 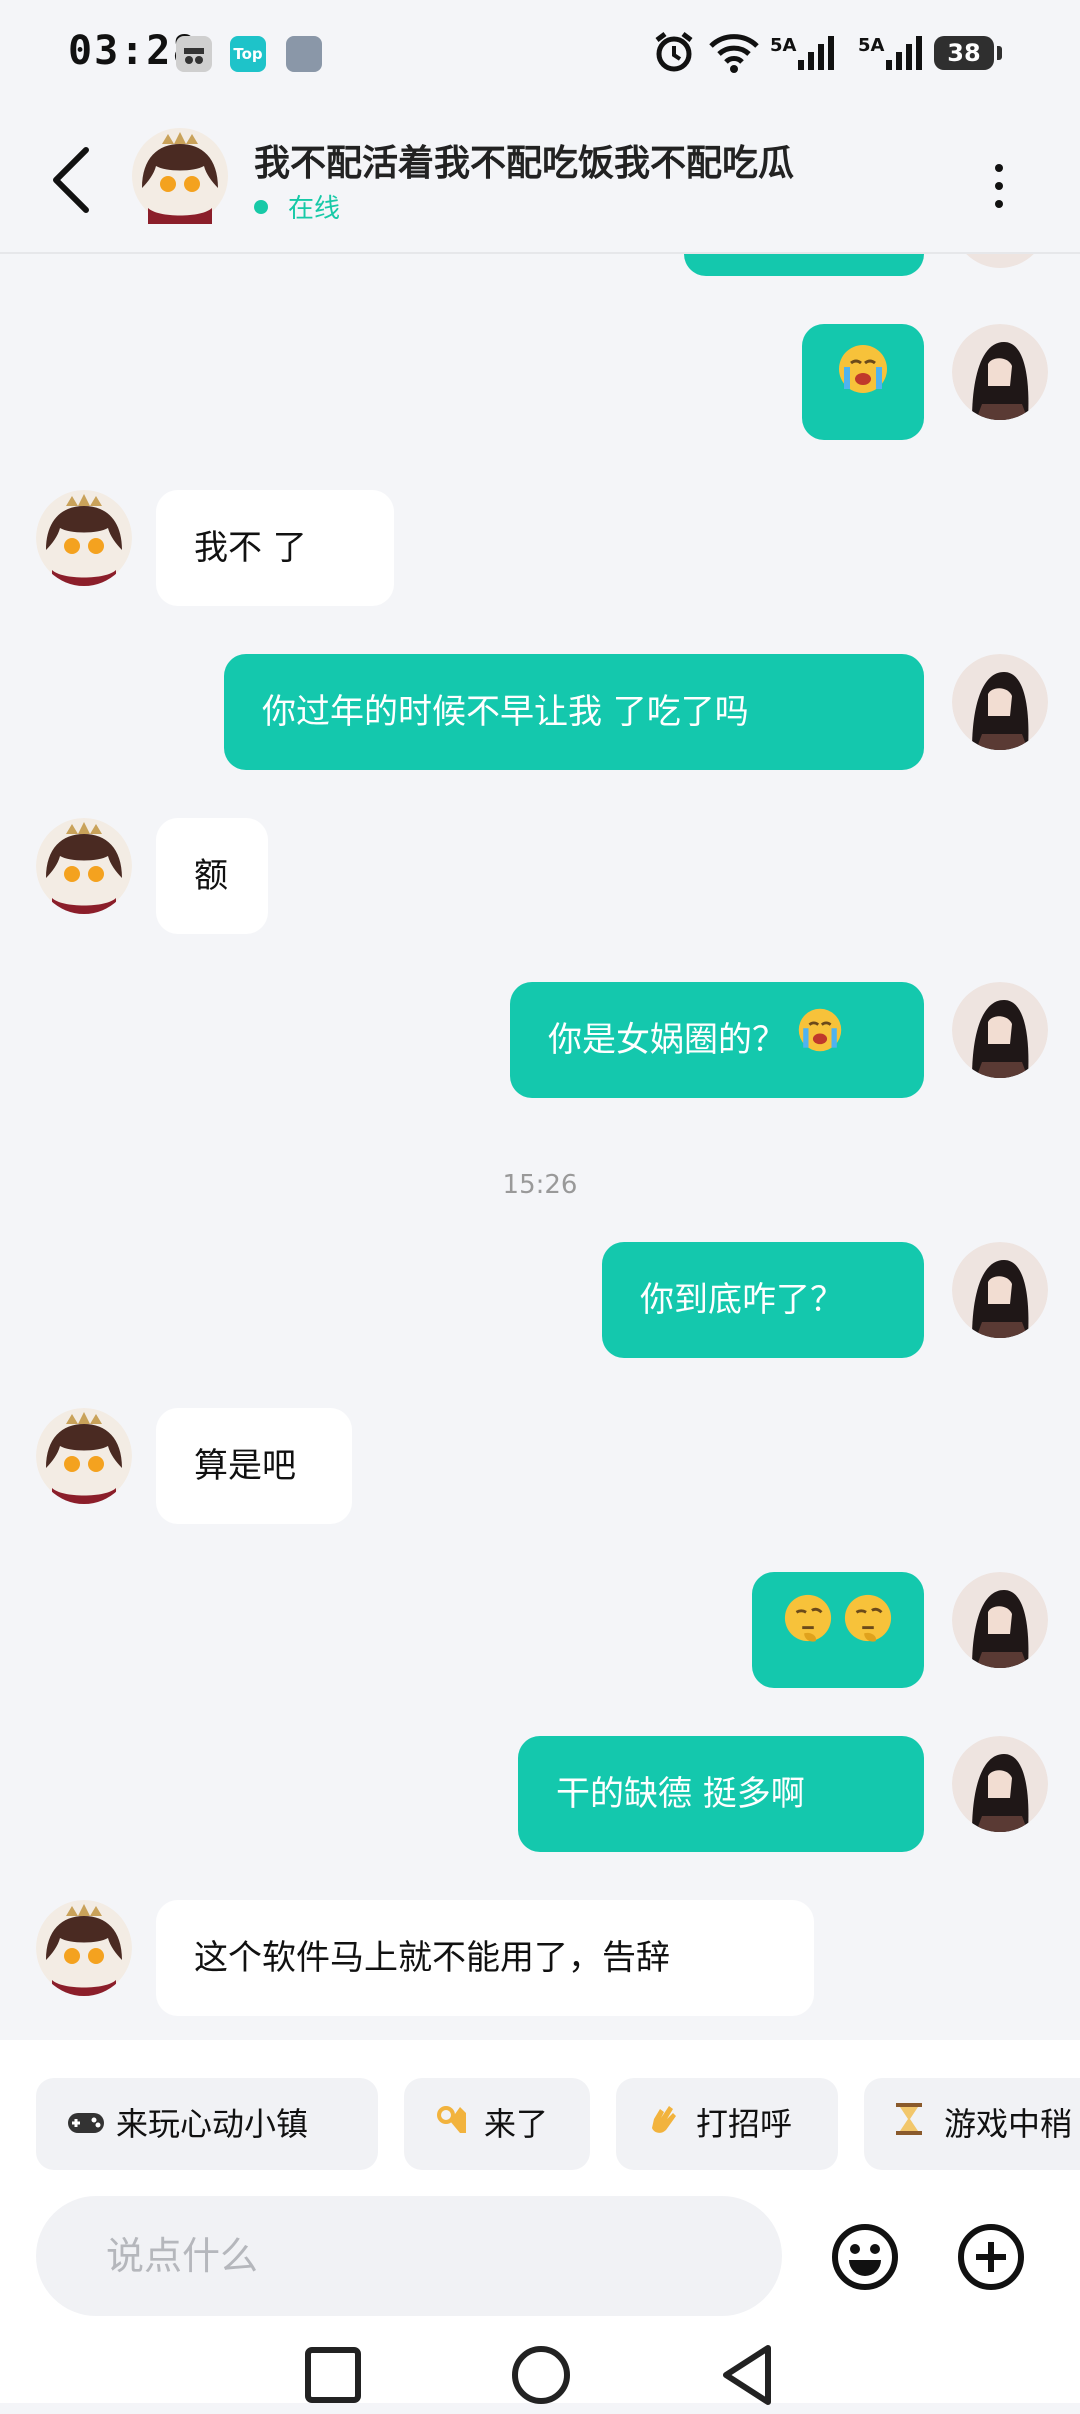 I want to click on waving-hand-icon, so click(x=666, y=2126).